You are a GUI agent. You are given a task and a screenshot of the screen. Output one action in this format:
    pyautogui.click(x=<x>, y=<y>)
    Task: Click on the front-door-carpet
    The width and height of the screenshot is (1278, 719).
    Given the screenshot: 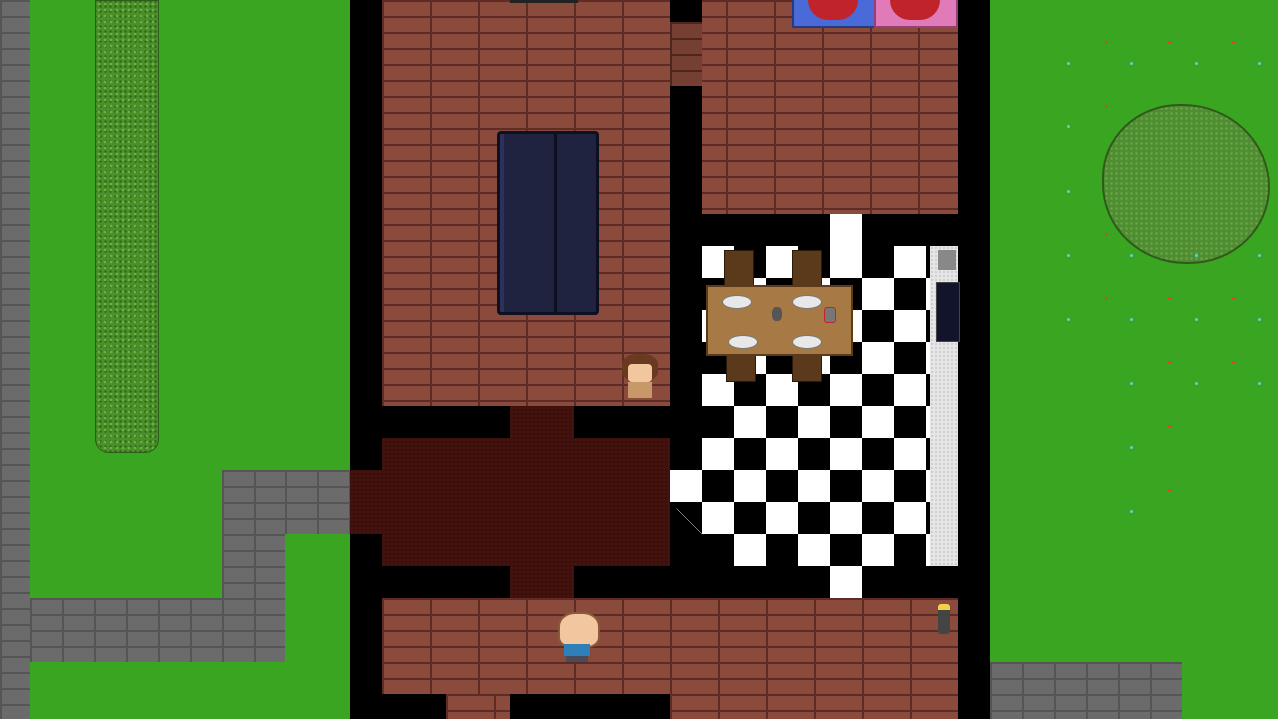 What is the action you would take?
    pyautogui.click(x=366, y=502)
    